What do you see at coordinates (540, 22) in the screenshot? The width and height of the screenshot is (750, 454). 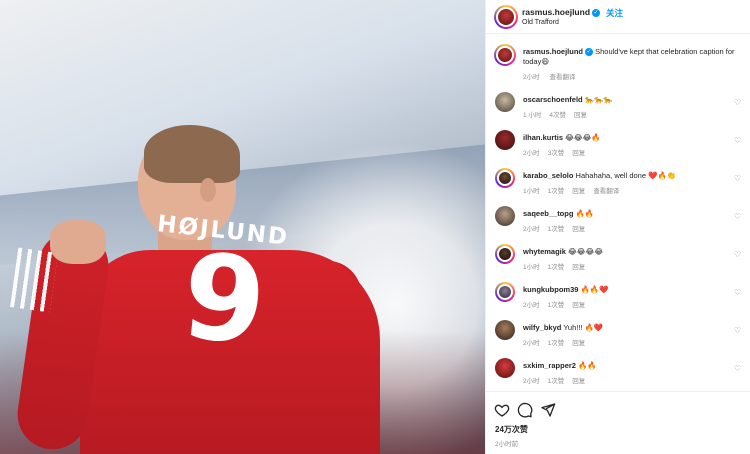 I see `post-location: Old Trafford` at bounding box center [540, 22].